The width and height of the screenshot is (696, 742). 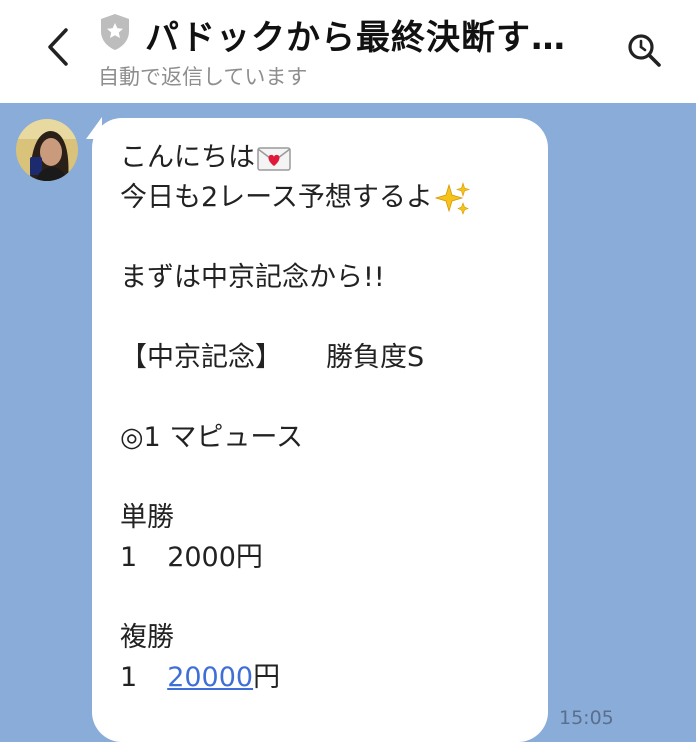 What do you see at coordinates (334, 678) in the screenshot?
I see `place-bet-line: 1 20000円` at bounding box center [334, 678].